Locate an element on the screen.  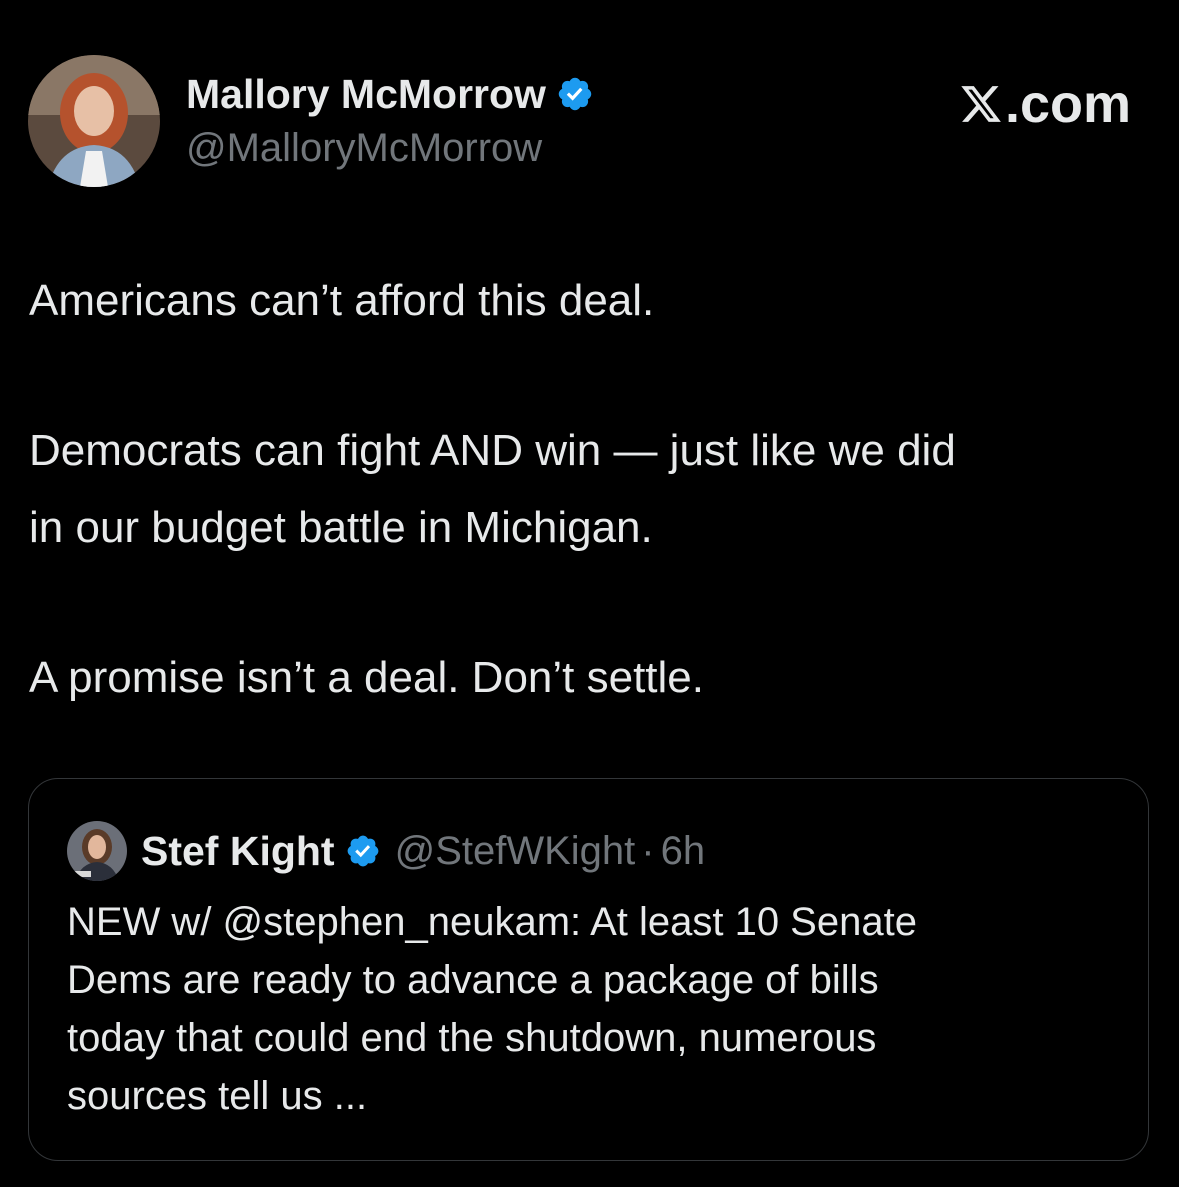
author-avatar is located at coordinates (94, 121).